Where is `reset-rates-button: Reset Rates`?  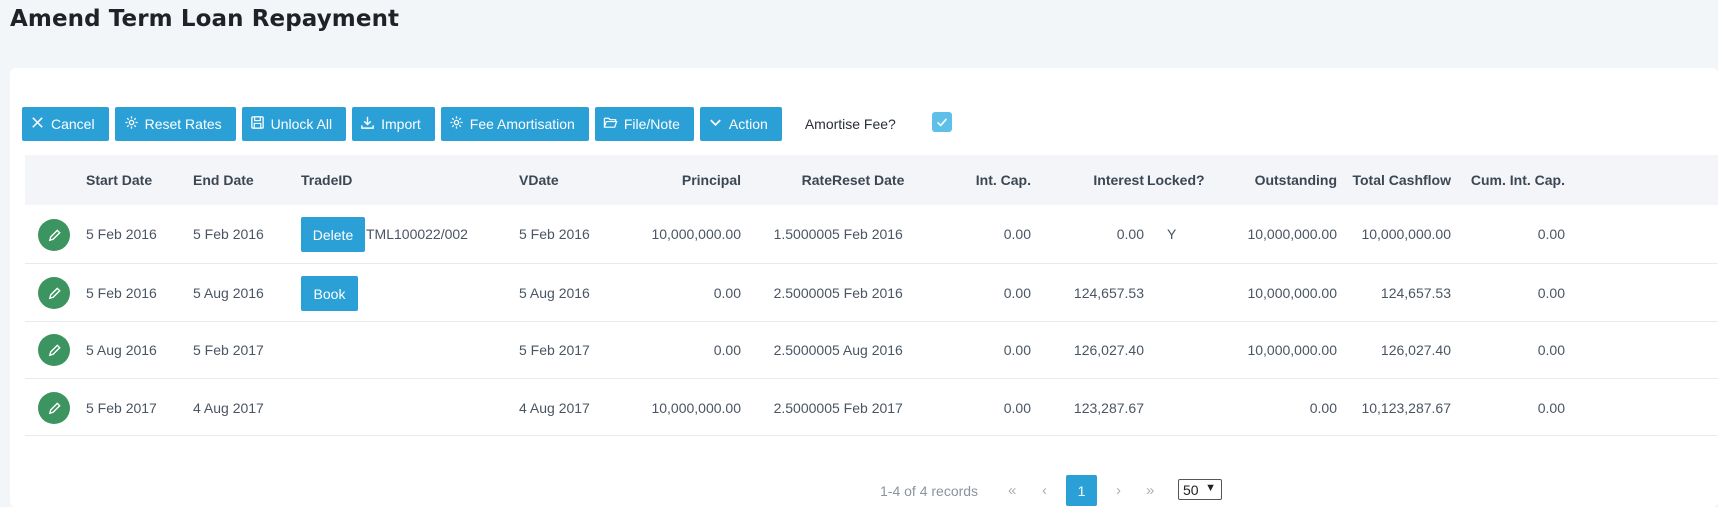 reset-rates-button: Reset Rates is located at coordinates (175, 124).